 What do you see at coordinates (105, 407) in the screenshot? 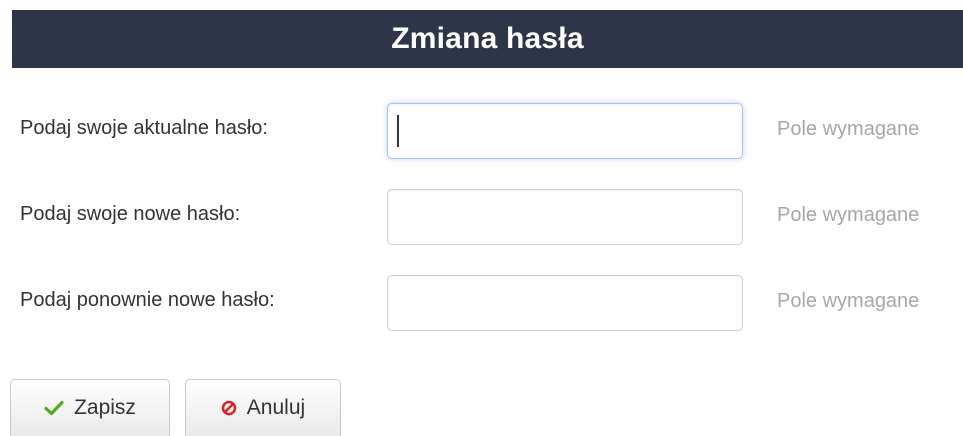
I see `save-button-label: Zapisz` at bounding box center [105, 407].